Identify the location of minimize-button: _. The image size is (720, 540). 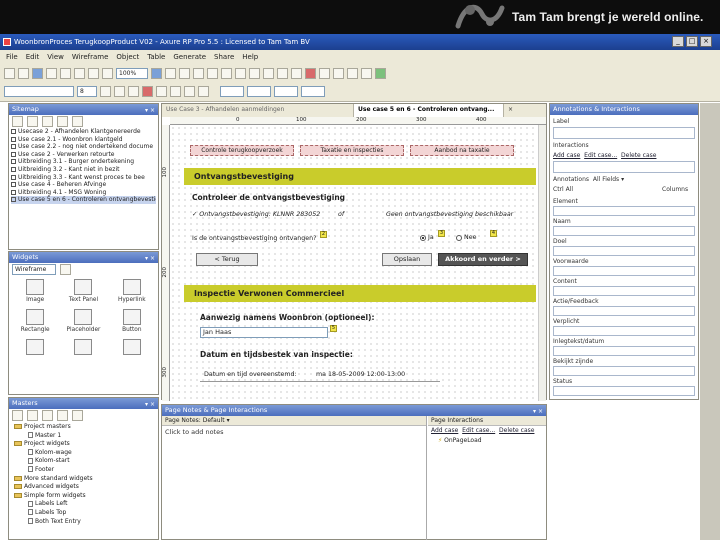
(678, 41).